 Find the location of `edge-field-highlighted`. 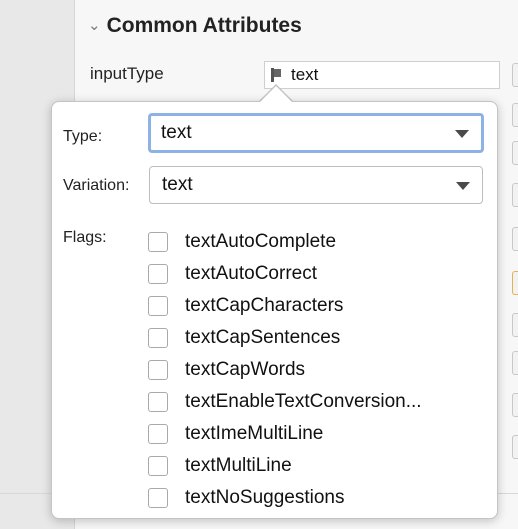

edge-field-highlighted is located at coordinates (515, 283).